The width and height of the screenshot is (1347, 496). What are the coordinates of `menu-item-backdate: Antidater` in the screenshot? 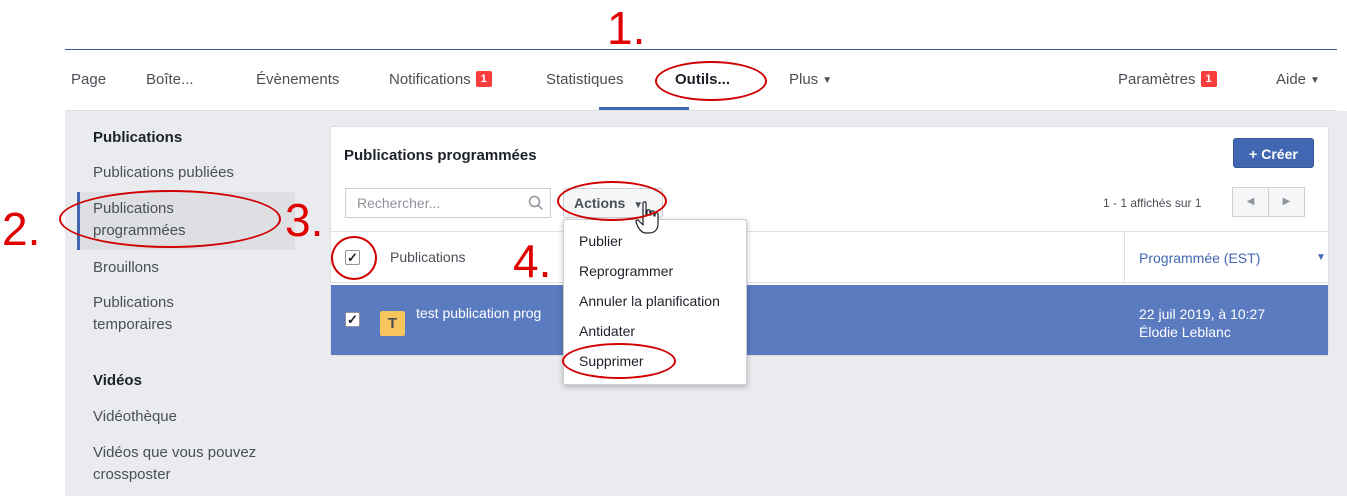 It's located at (607, 331).